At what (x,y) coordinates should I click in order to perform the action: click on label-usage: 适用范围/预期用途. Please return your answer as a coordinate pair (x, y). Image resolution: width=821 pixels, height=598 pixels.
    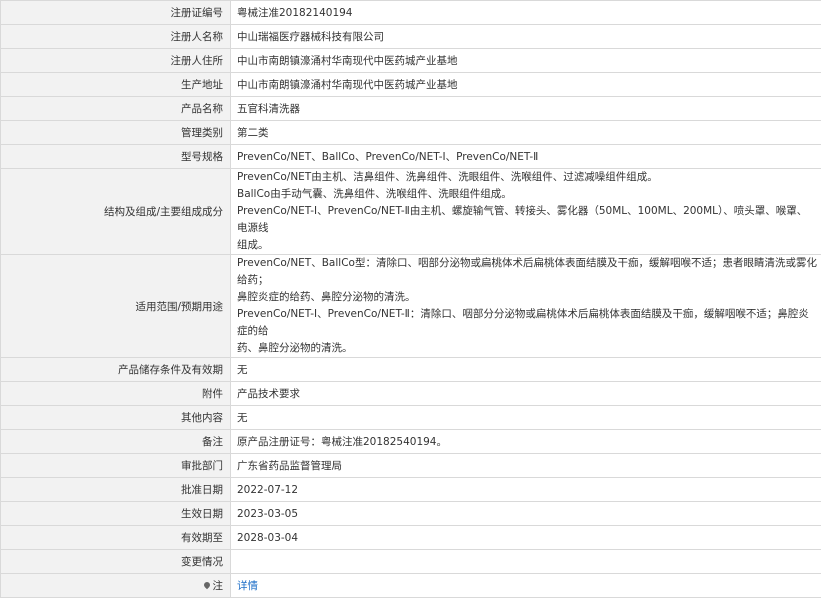
    Looking at the image, I should click on (116, 306).